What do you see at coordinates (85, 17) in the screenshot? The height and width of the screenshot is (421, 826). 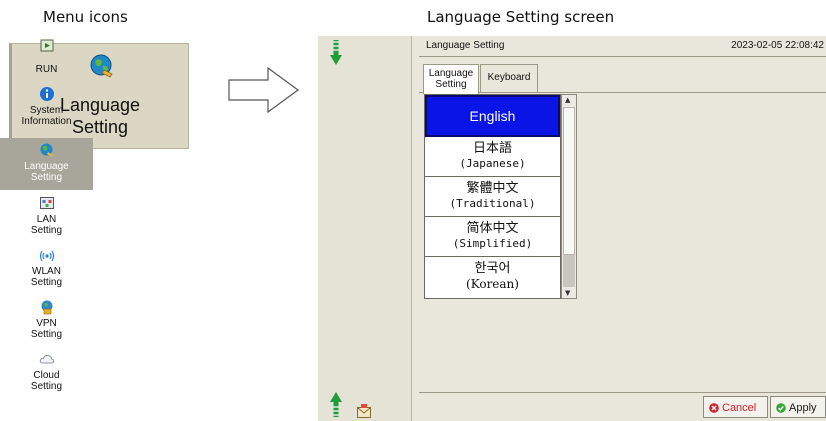 I see `caption-menu-icons: Menu icons` at bounding box center [85, 17].